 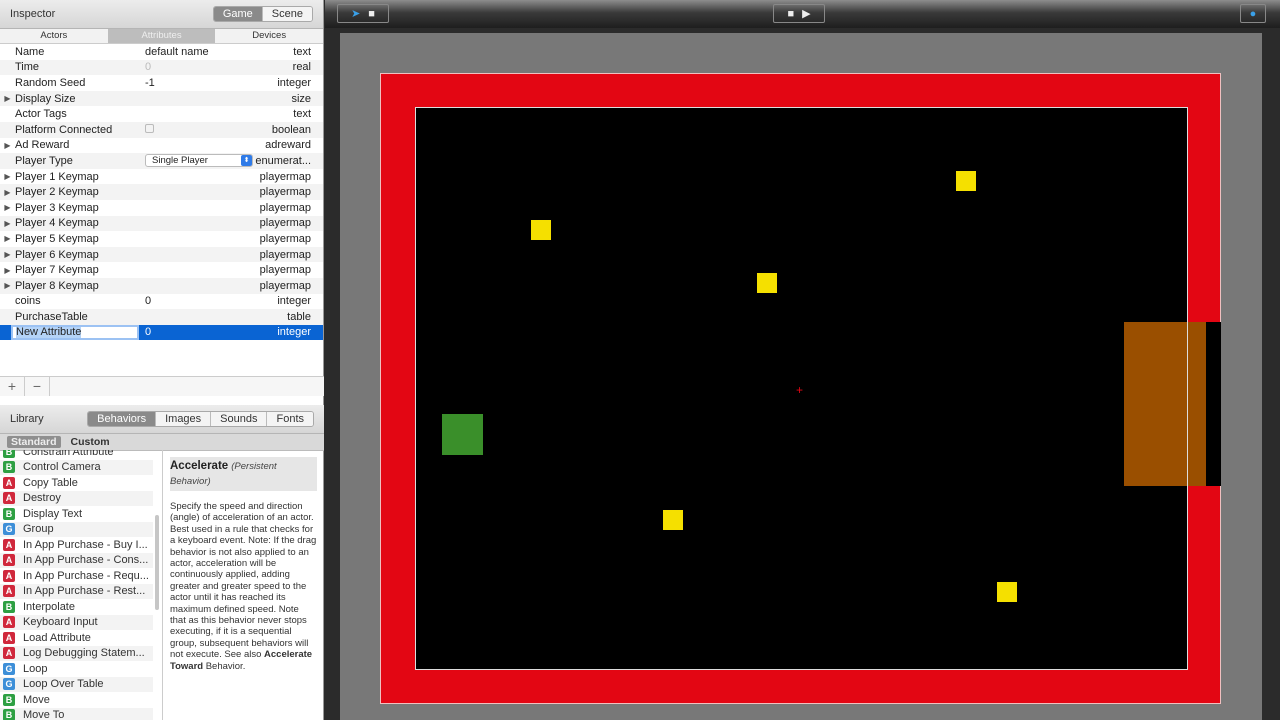 I want to click on mode-scene-button: Scene, so click(x=286, y=14).